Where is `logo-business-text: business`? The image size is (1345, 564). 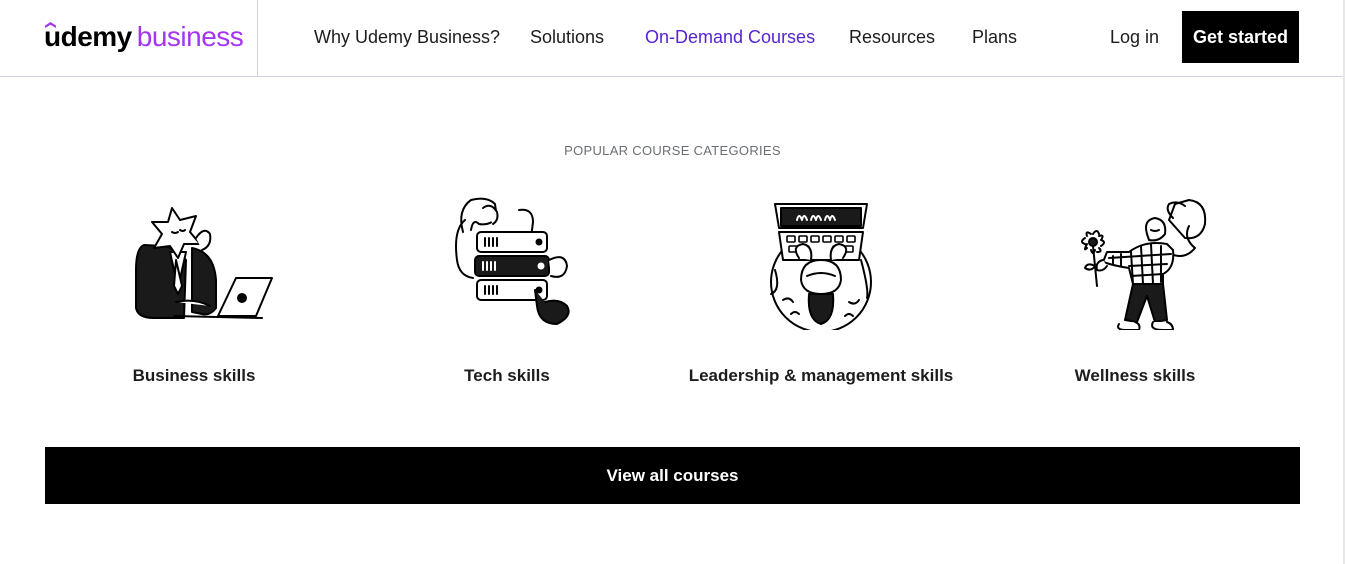 logo-business-text: business is located at coordinates (190, 36).